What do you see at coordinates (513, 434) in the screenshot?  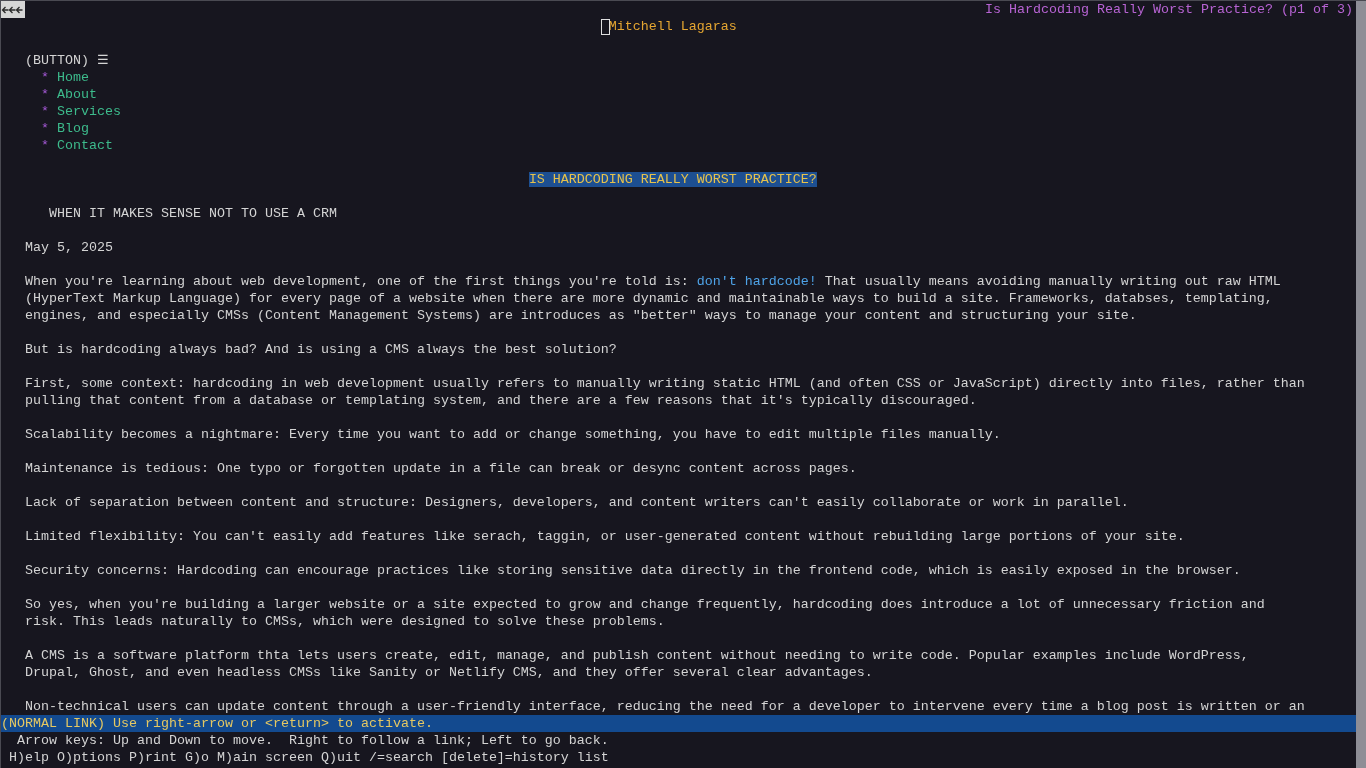 I see `paragraph: Scalability becomes a nightmare: Every time you want to add or change something, you have to edit multiple files manually.` at bounding box center [513, 434].